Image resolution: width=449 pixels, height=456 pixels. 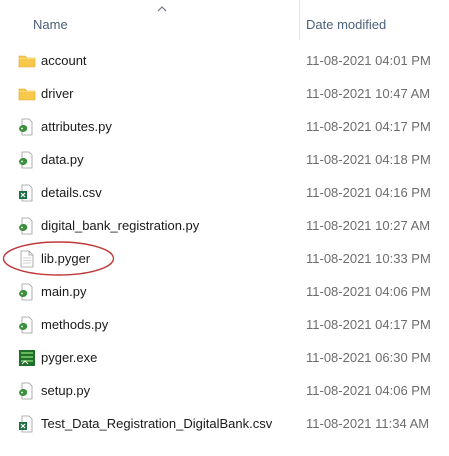 I want to click on file-row-pyger-exe: pyger.exe 11-08-2021 06:30 PM, so click(x=224, y=357).